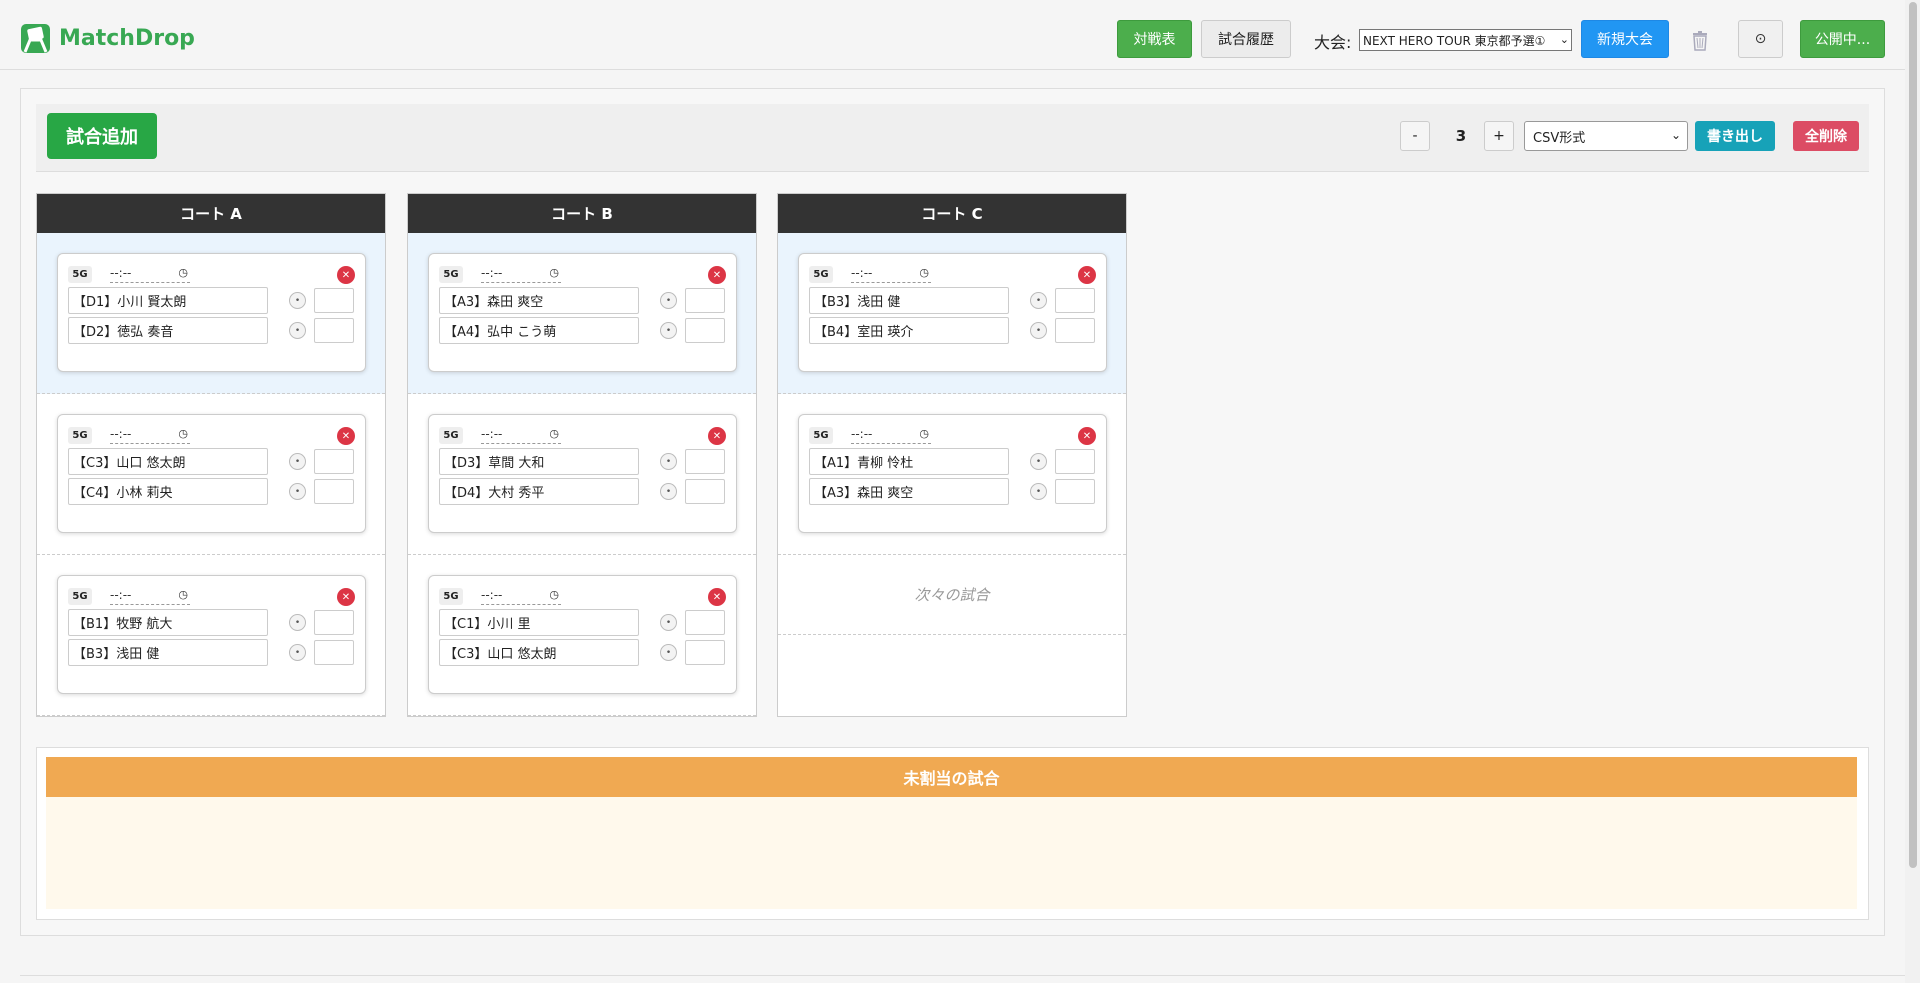 The height and width of the screenshot is (983, 1920). What do you see at coordinates (952, 595) in the screenshot?
I see `next-match-slot: 次々の試合` at bounding box center [952, 595].